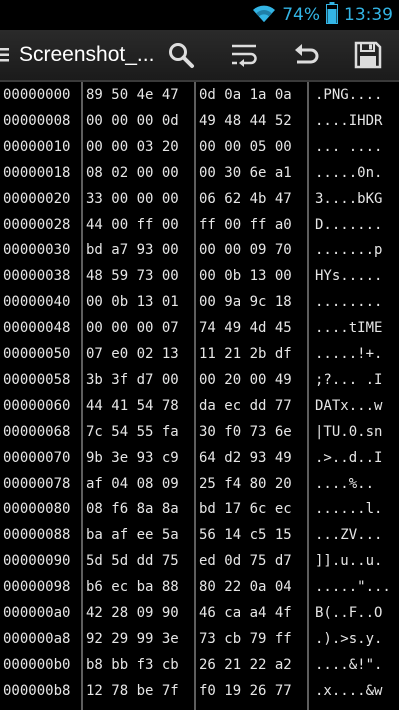  I want to click on hex-bytes-group-2: 00 0b 13 00, so click(245, 276).